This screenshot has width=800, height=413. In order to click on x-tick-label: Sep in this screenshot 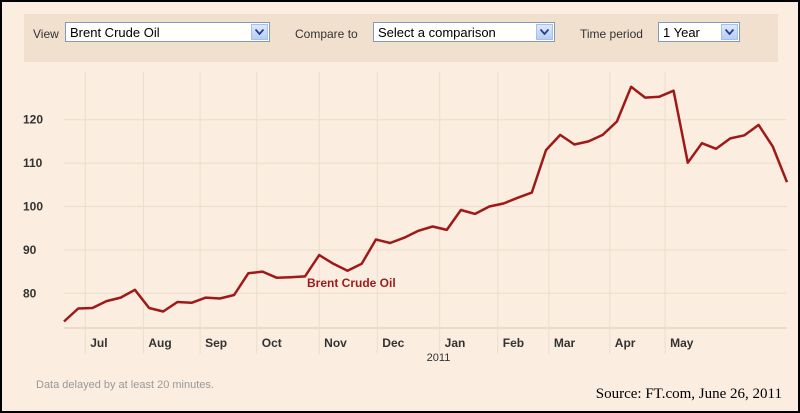, I will do `click(216, 343)`.